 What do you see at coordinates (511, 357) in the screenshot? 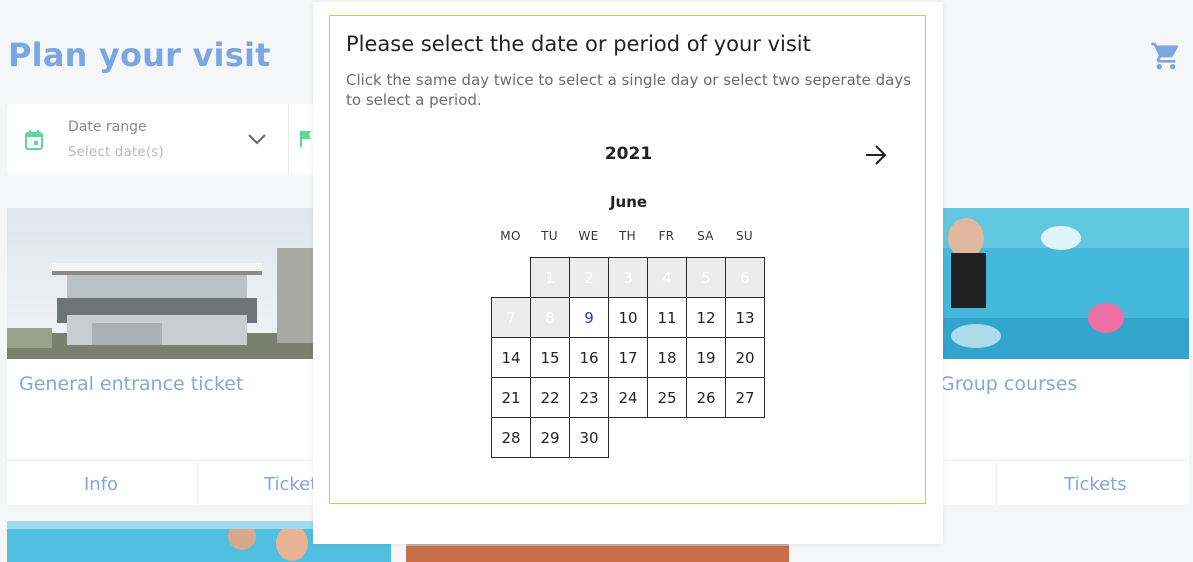
I see `calendar-day: 14` at bounding box center [511, 357].